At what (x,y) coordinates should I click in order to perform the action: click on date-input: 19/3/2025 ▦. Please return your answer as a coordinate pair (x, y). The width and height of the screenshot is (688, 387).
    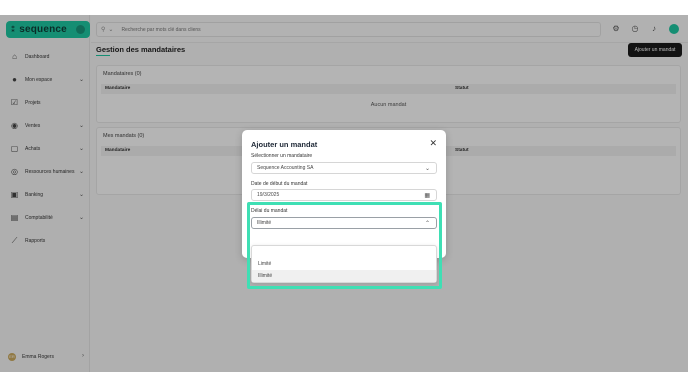
    Looking at the image, I should click on (344, 195).